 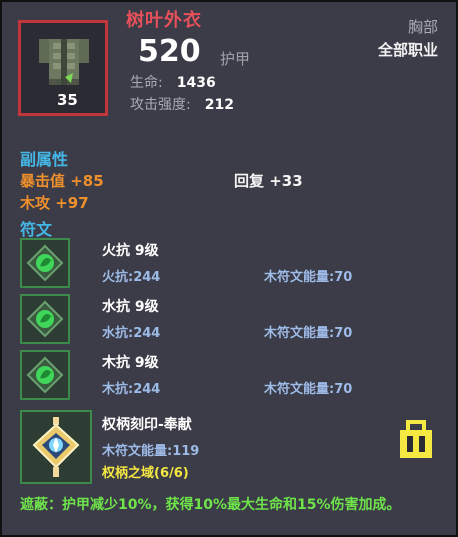 I want to click on stat-label: 攻击强度:, so click(x=160, y=105).